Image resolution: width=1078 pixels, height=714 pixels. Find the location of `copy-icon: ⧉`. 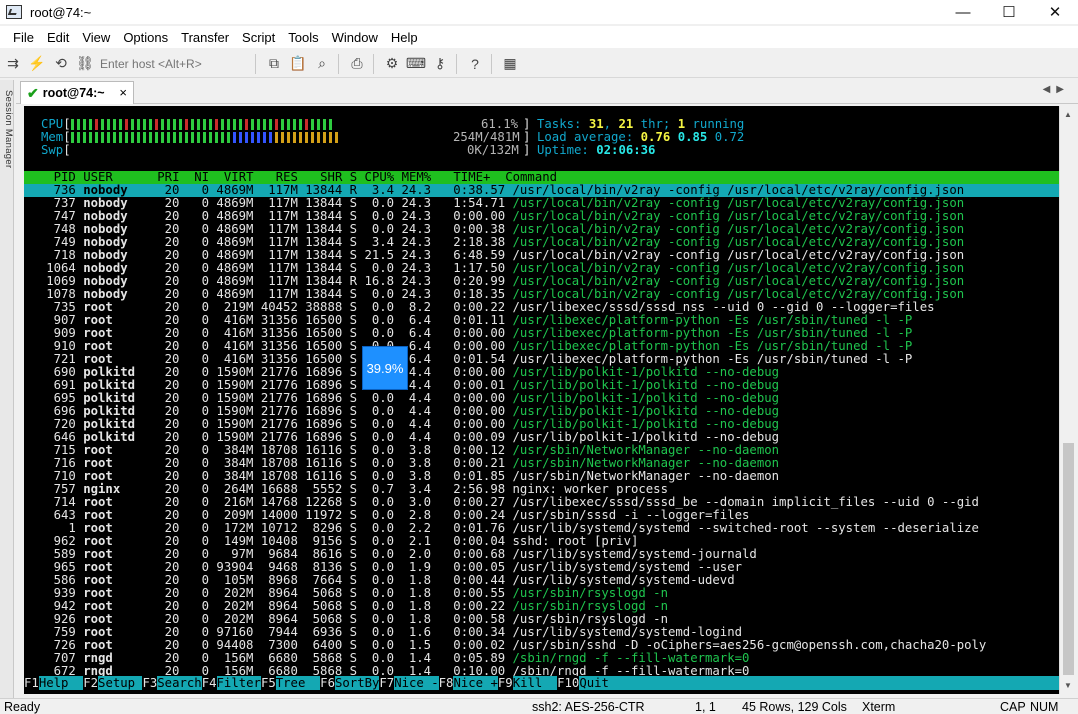

copy-icon: ⧉ is located at coordinates (274, 64).